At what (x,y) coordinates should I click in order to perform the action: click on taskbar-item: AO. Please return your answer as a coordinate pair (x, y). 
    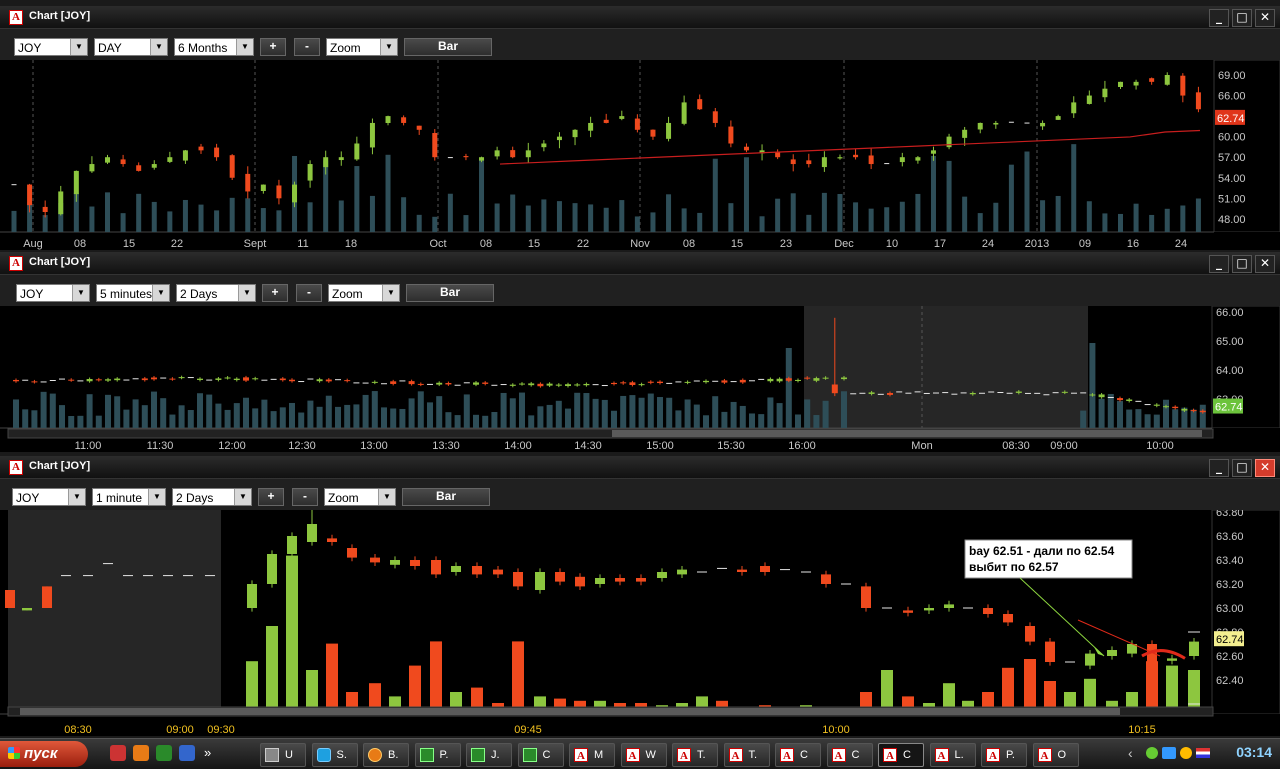
    Looking at the image, I should click on (1055, 755).